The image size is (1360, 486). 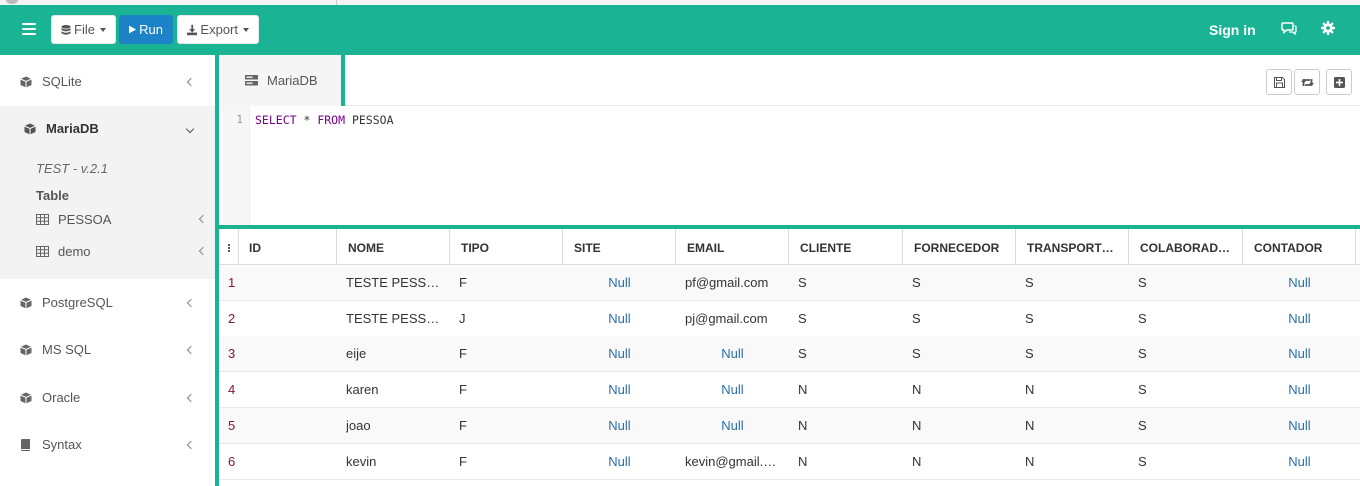 I want to click on table-row: 1 TESTE PESSO… F Null pf@gmail.com S S S S Null, so click(x=789, y=283).